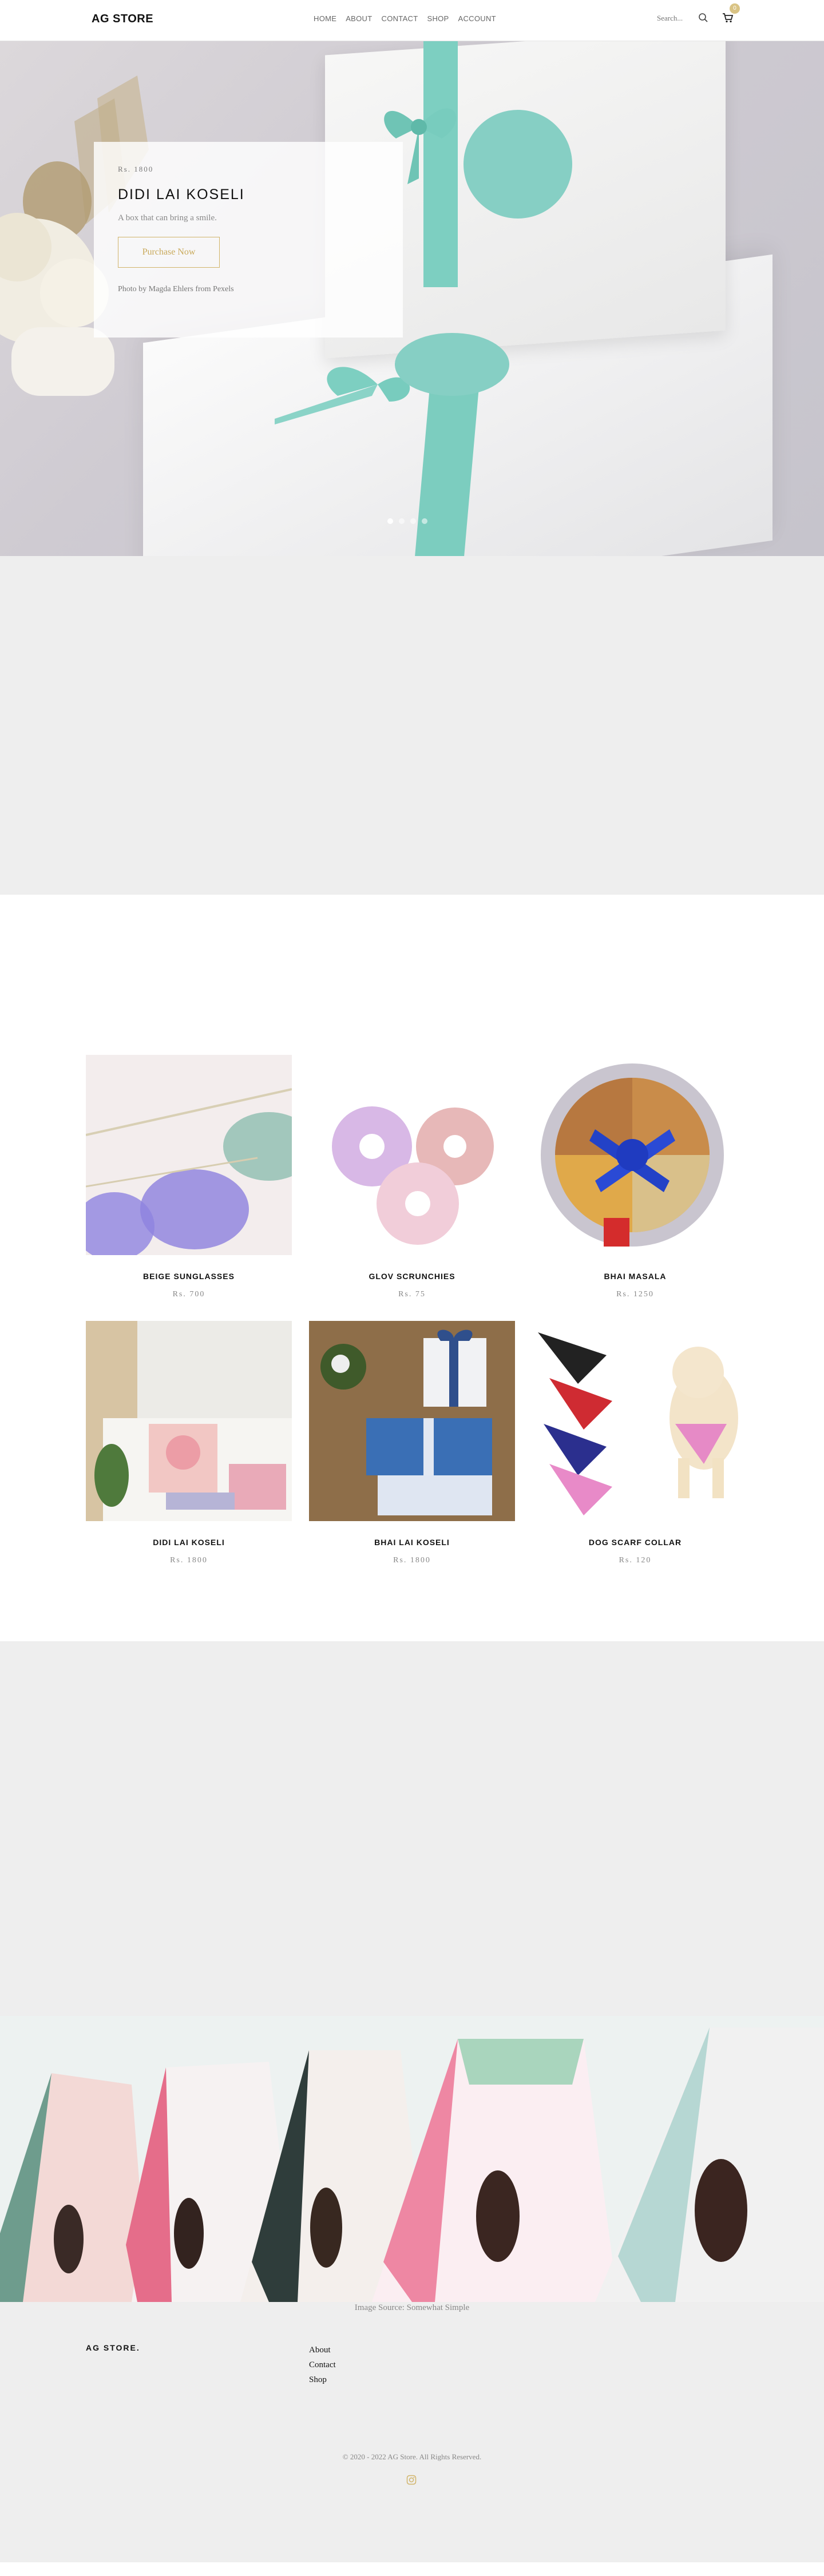 This screenshot has height=2576, width=824. I want to click on cart-icon, so click(728, 17).